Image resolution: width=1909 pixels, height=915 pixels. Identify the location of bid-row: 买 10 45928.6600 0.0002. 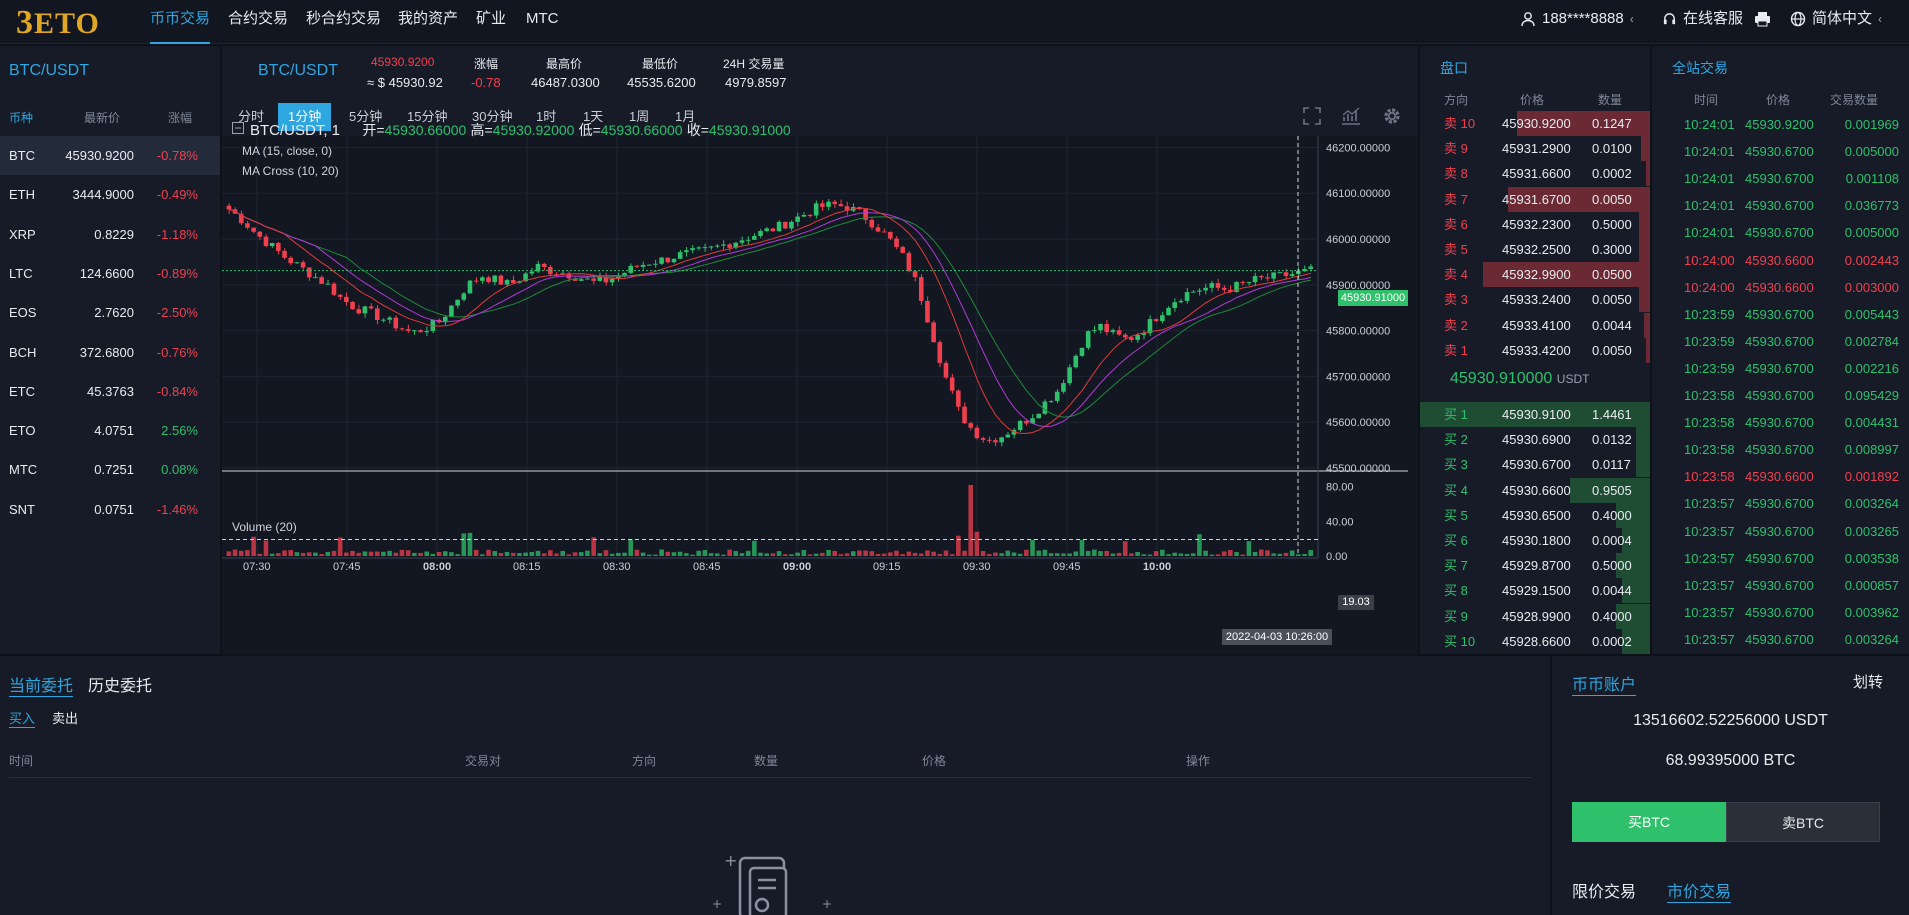
(1535, 641).